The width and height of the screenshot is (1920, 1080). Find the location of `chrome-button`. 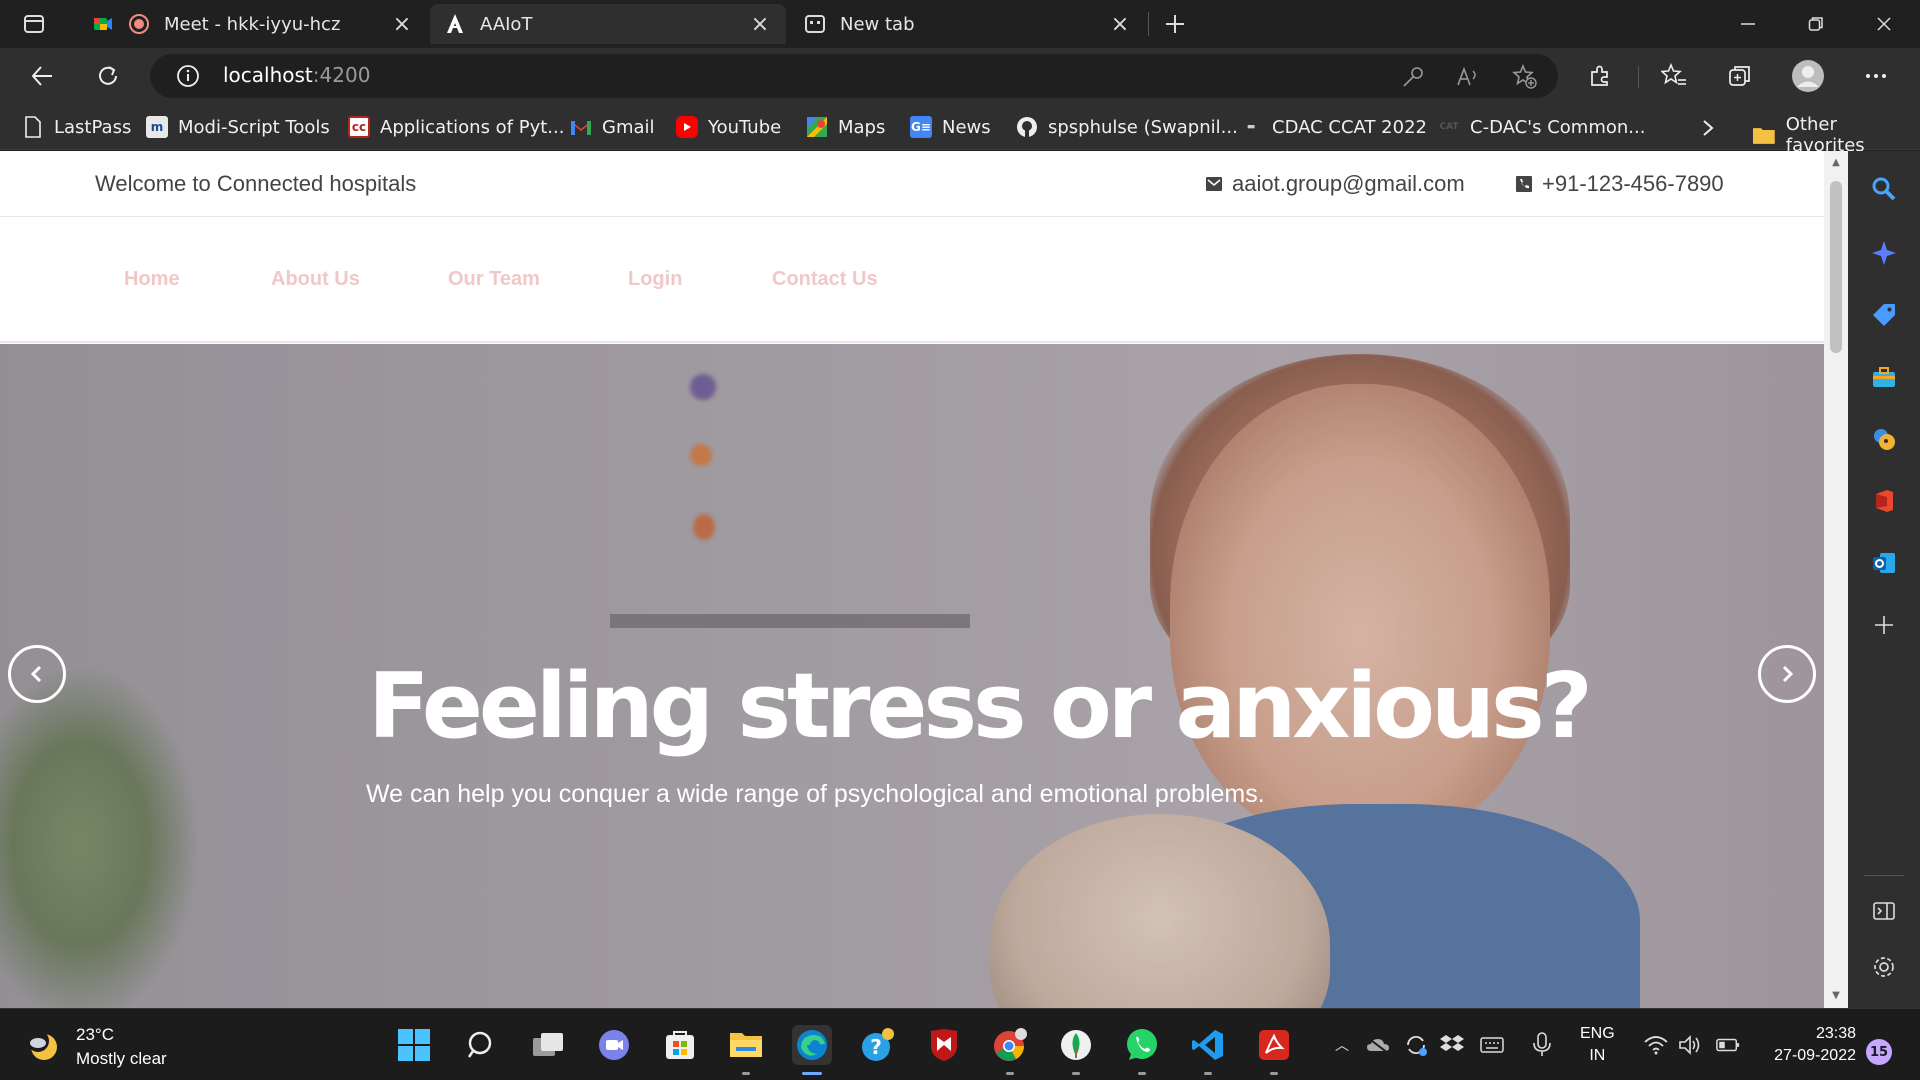

chrome-button is located at coordinates (1010, 1050).